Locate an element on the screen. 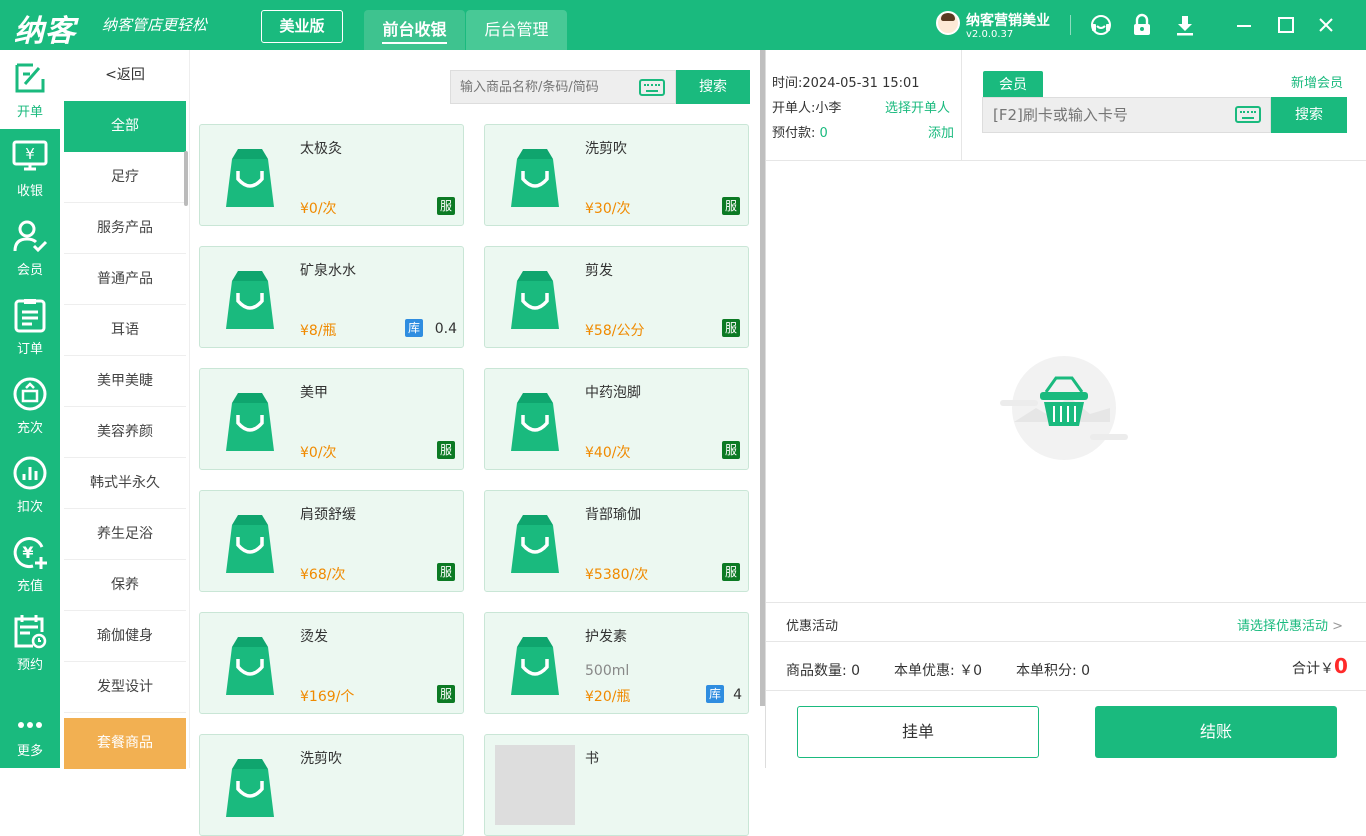 The height and width of the screenshot is (836, 1366). category-item: 全部 is located at coordinates (125, 126).